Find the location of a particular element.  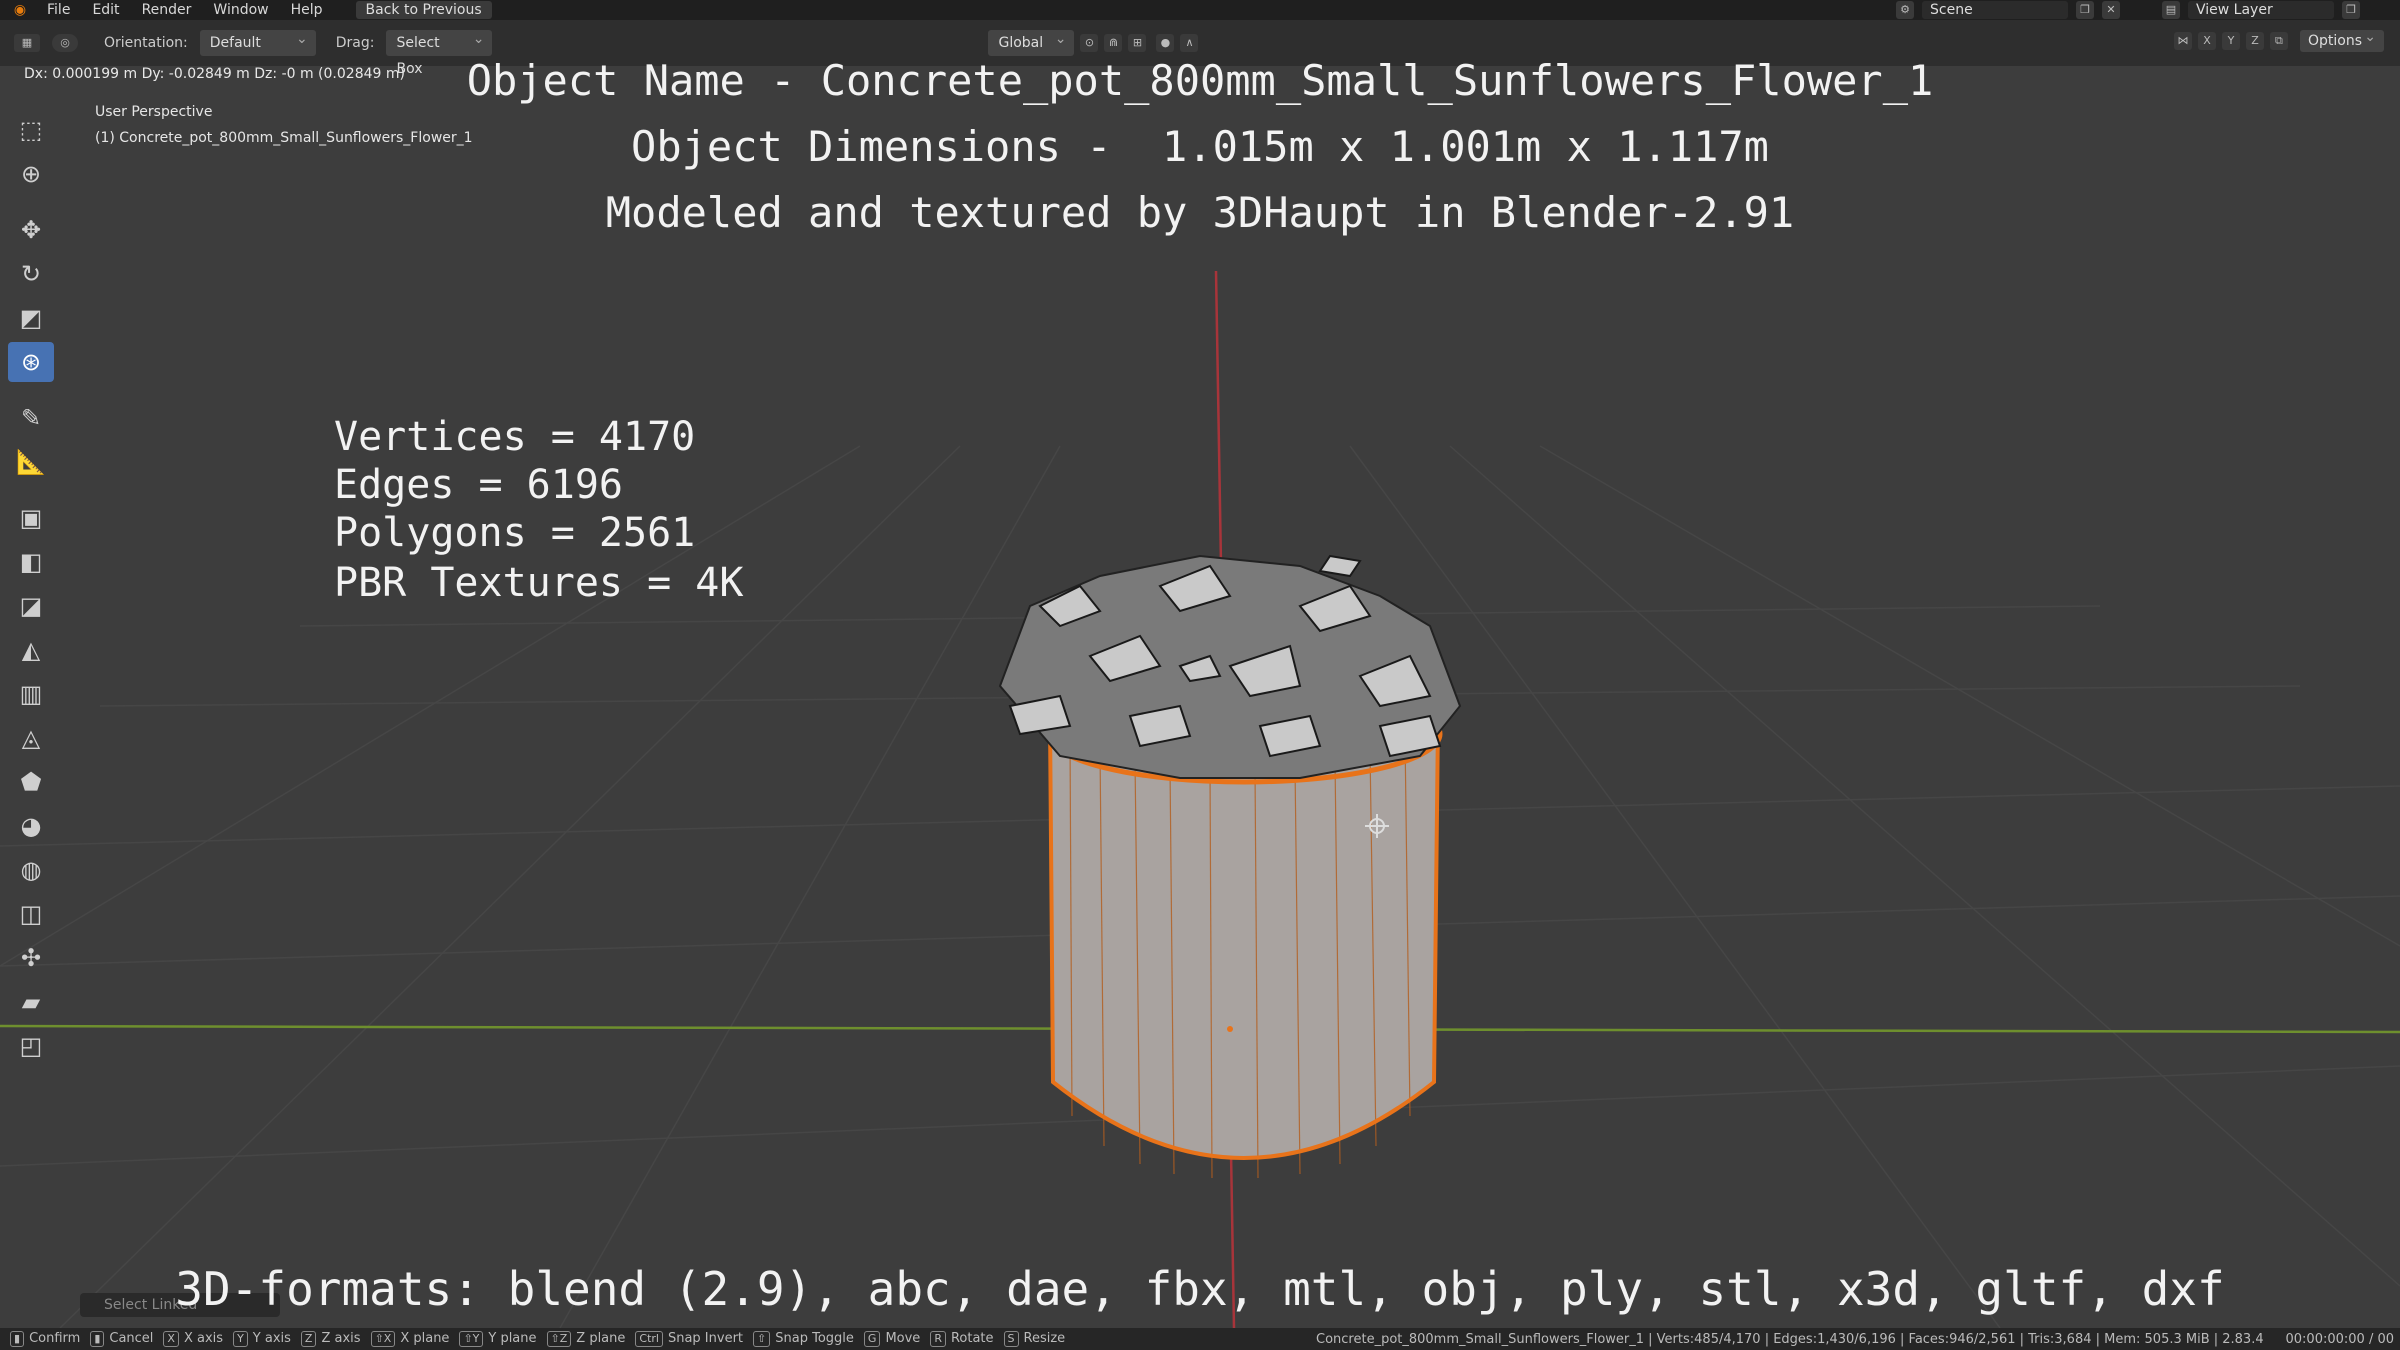

mirror-icon: ⋈ is located at coordinates (2182, 41).